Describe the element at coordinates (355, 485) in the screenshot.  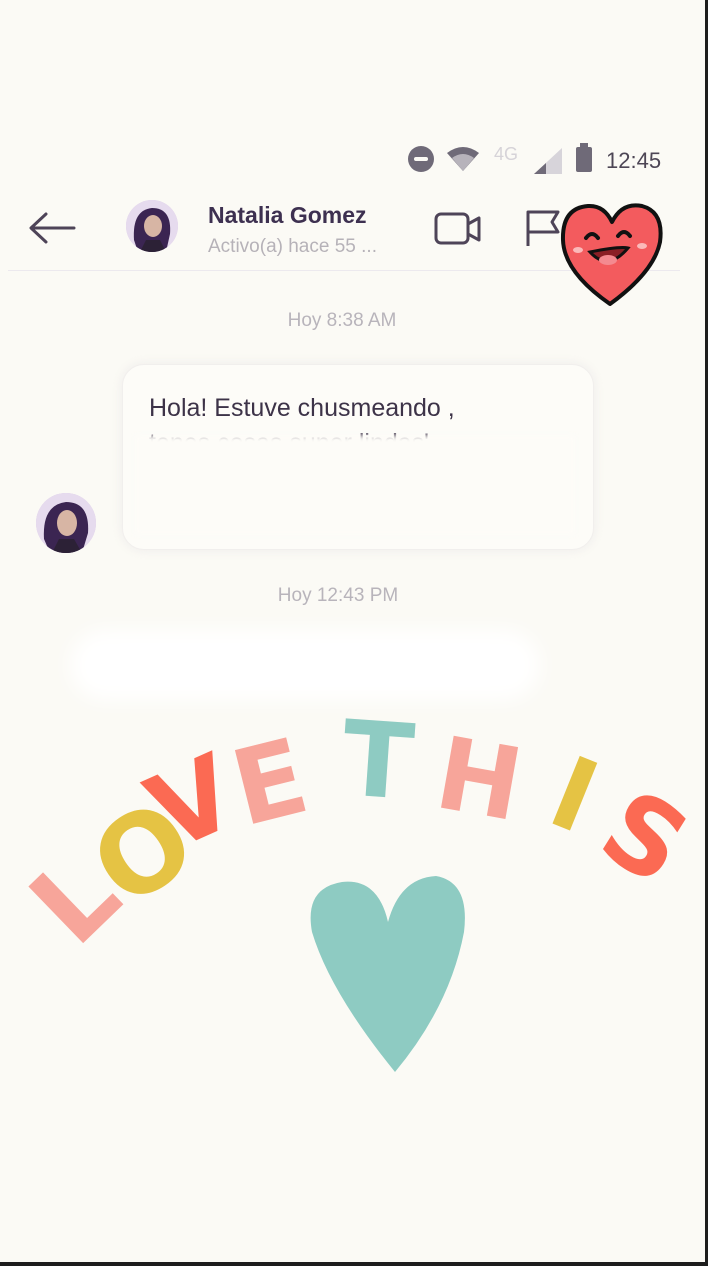
I see `redacted-area` at that location.